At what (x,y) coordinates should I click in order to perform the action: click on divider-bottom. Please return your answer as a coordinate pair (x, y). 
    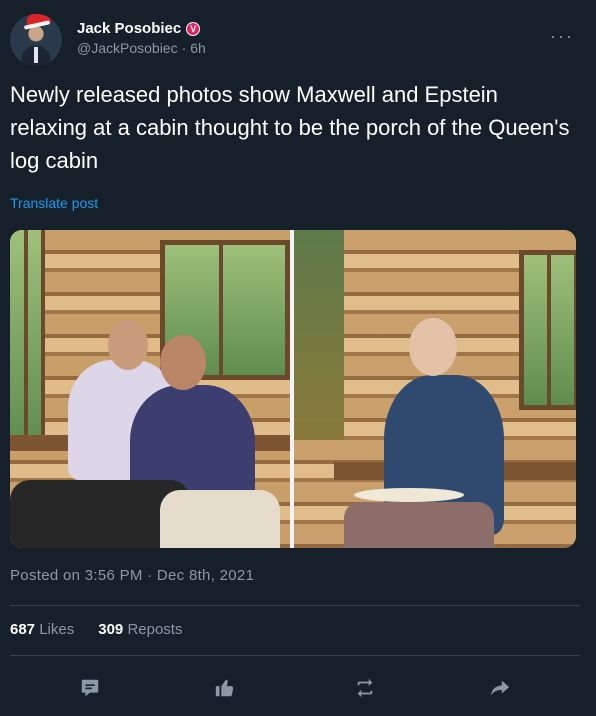
    Looking at the image, I should click on (295, 655).